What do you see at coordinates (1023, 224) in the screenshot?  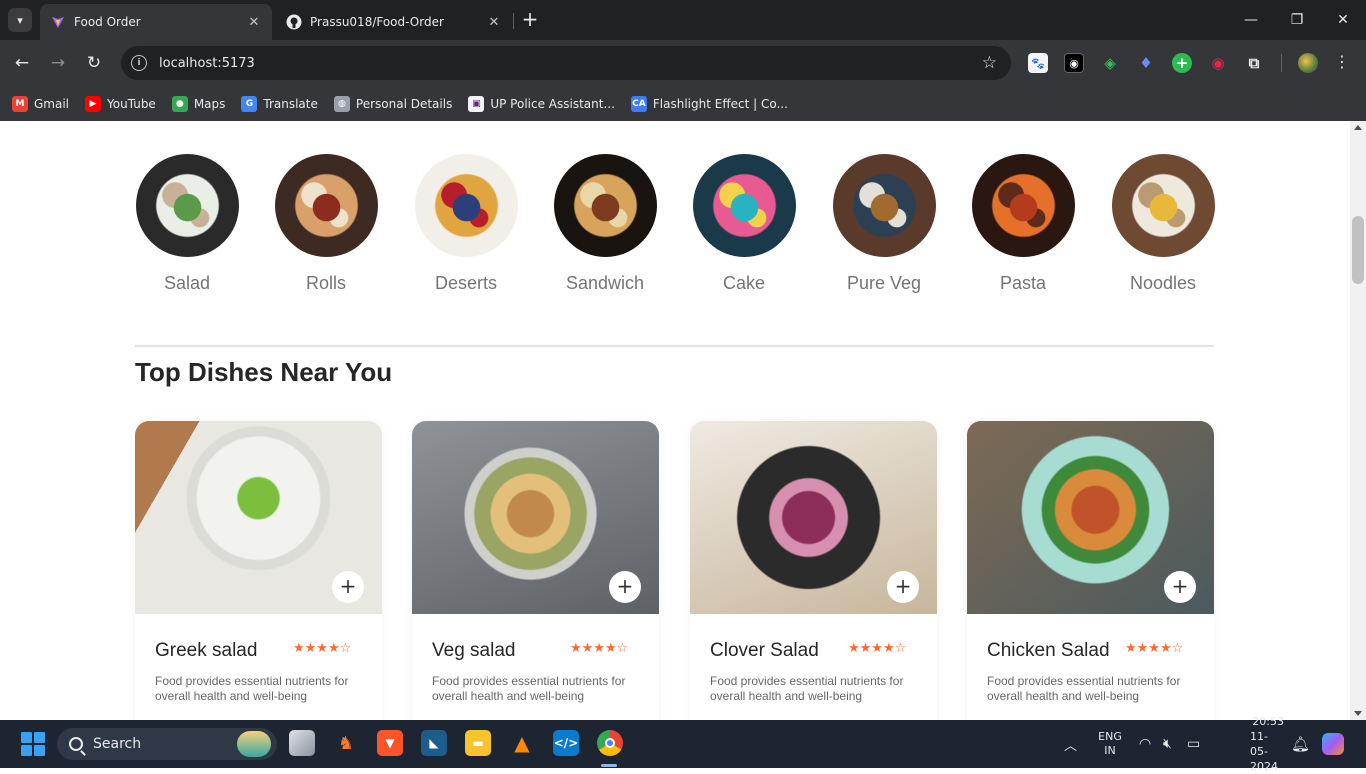 I see `category-item-pasta: Pasta` at bounding box center [1023, 224].